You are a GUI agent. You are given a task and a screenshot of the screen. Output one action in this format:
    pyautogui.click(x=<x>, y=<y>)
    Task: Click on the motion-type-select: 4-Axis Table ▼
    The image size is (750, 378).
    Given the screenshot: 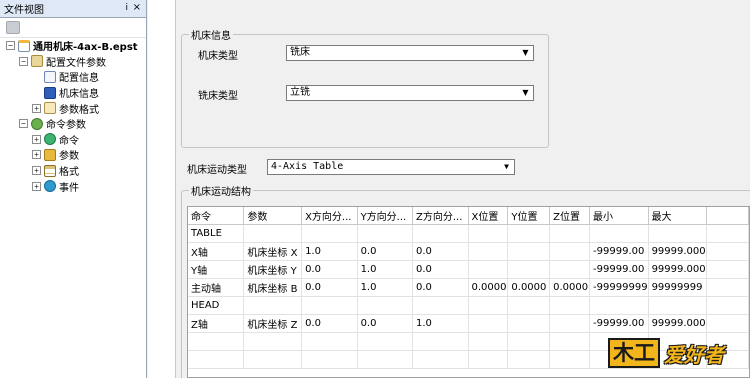 What is the action you would take?
    pyautogui.click(x=391, y=167)
    